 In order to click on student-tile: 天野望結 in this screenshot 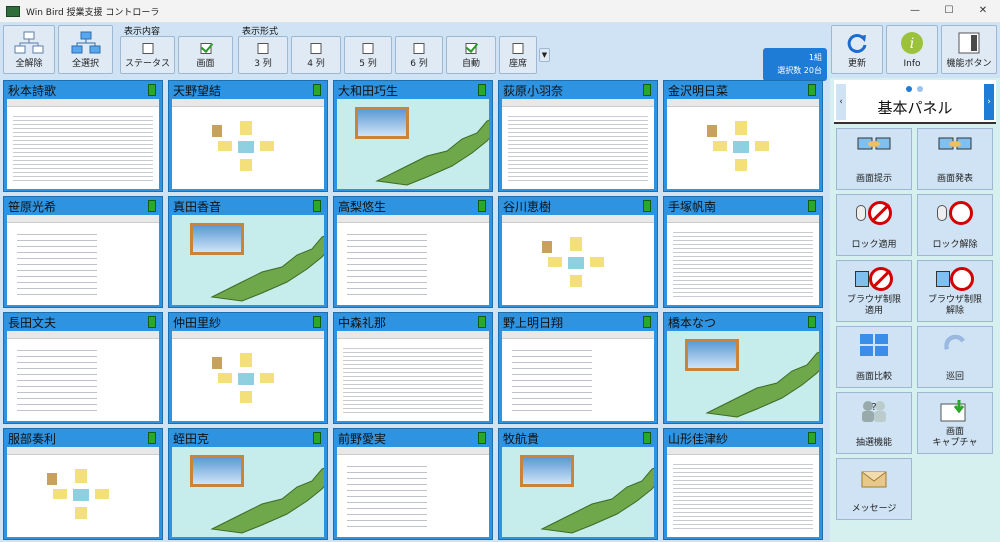, I will do `click(248, 136)`.